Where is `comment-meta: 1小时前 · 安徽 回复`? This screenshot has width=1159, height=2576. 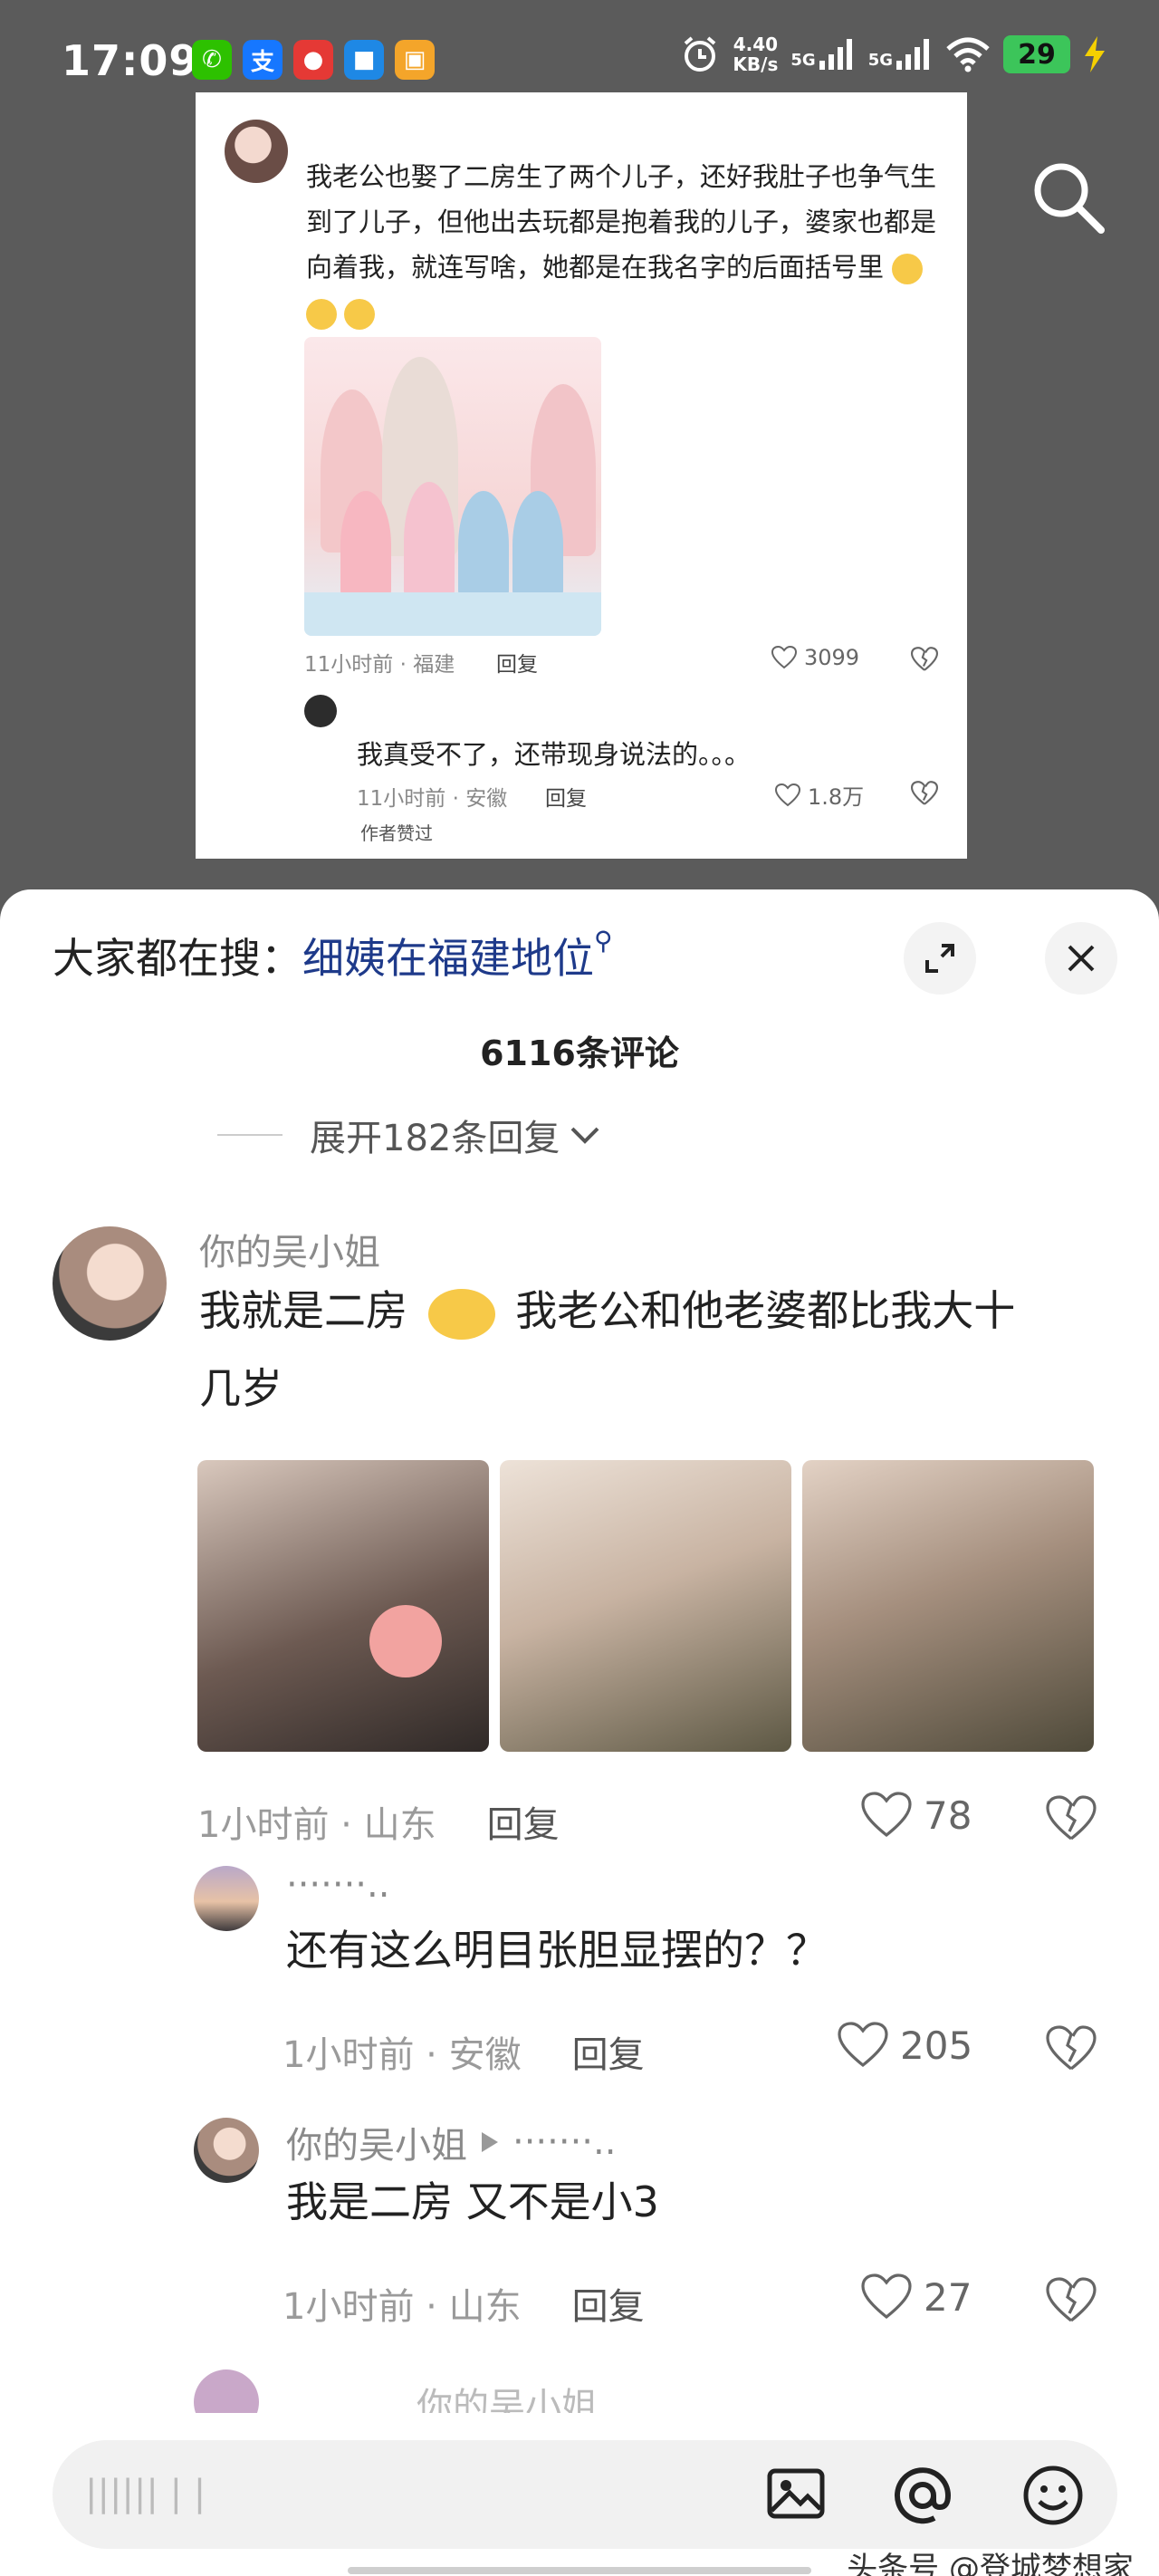
comment-meta: 1小时前 · 安徽 回复 is located at coordinates (464, 2051).